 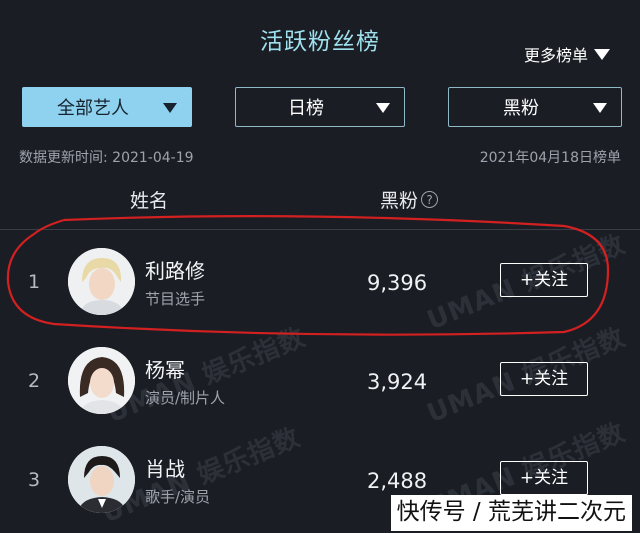 I want to click on fan-type-filter-dropdown: 黑粉, so click(x=535, y=107).